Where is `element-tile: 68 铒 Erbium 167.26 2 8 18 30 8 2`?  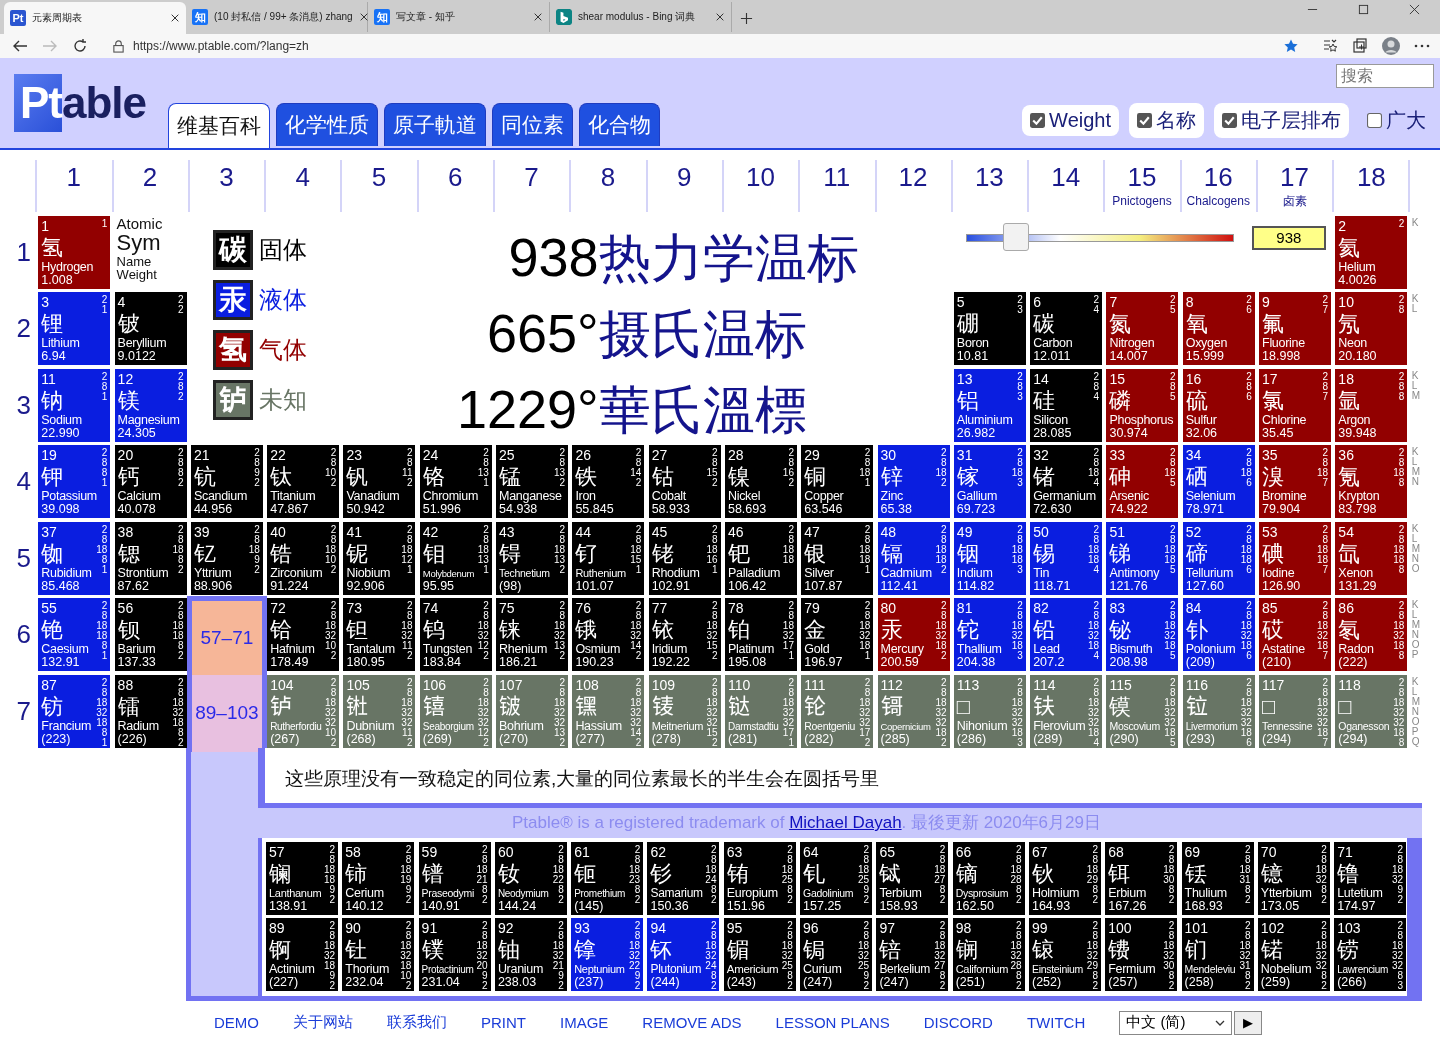 element-tile: 68 铒 Erbium 167.26 2 8 18 30 8 2 is located at coordinates (1141, 878).